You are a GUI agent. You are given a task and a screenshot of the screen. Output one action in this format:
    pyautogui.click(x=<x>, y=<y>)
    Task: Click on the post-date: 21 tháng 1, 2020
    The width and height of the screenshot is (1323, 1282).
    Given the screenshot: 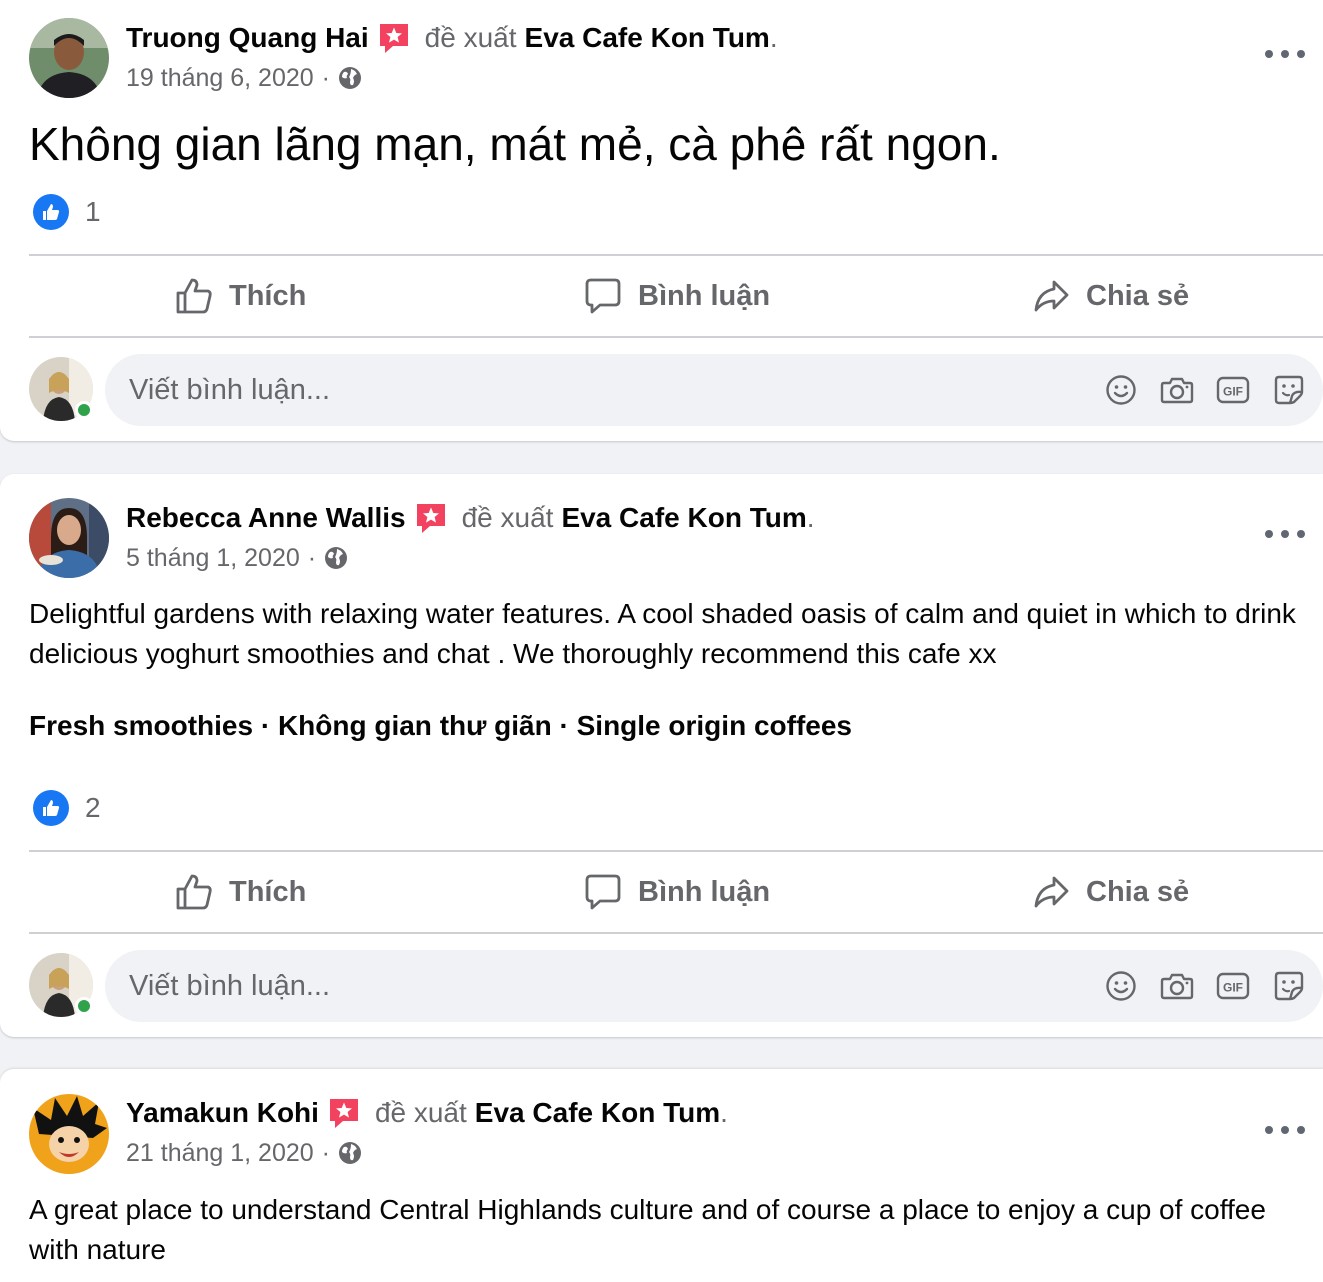 What is the action you would take?
    pyautogui.click(x=220, y=1153)
    